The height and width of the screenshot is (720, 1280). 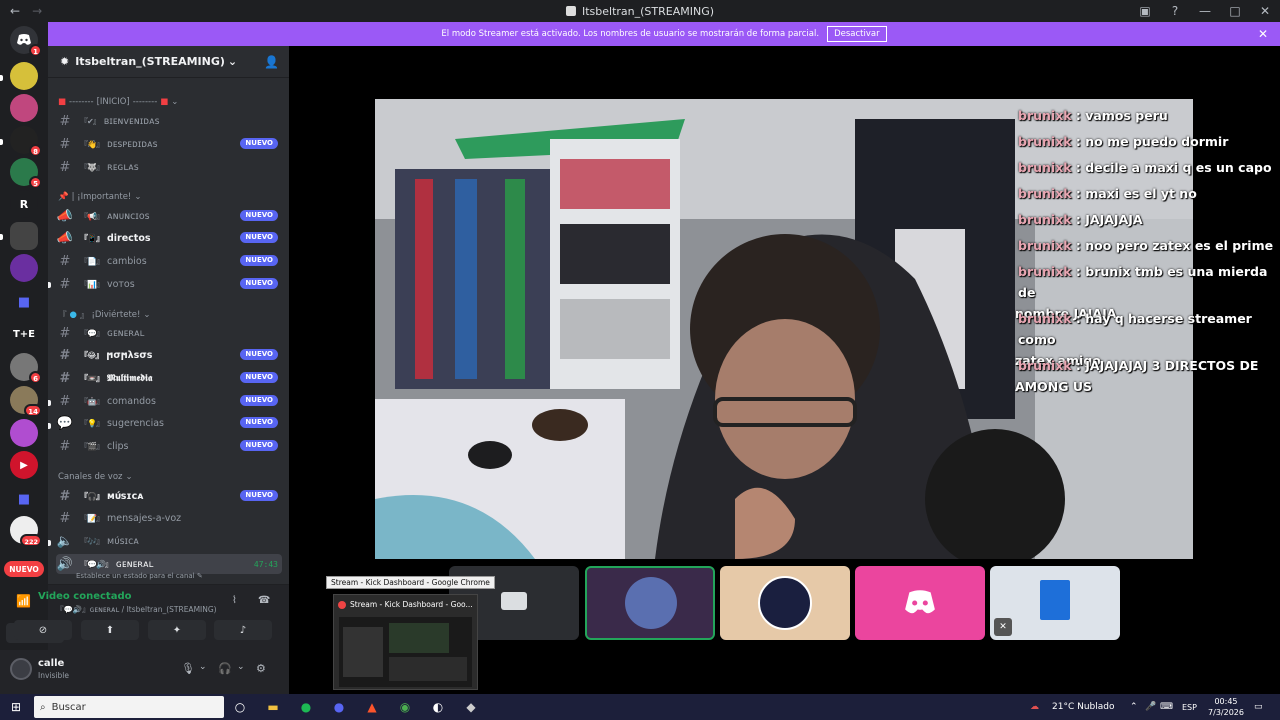 What do you see at coordinates (150, 61) in the screenshot?
I see `server-name: Itsbeltran_(STREAMING)` at bounding box center [150, 61].